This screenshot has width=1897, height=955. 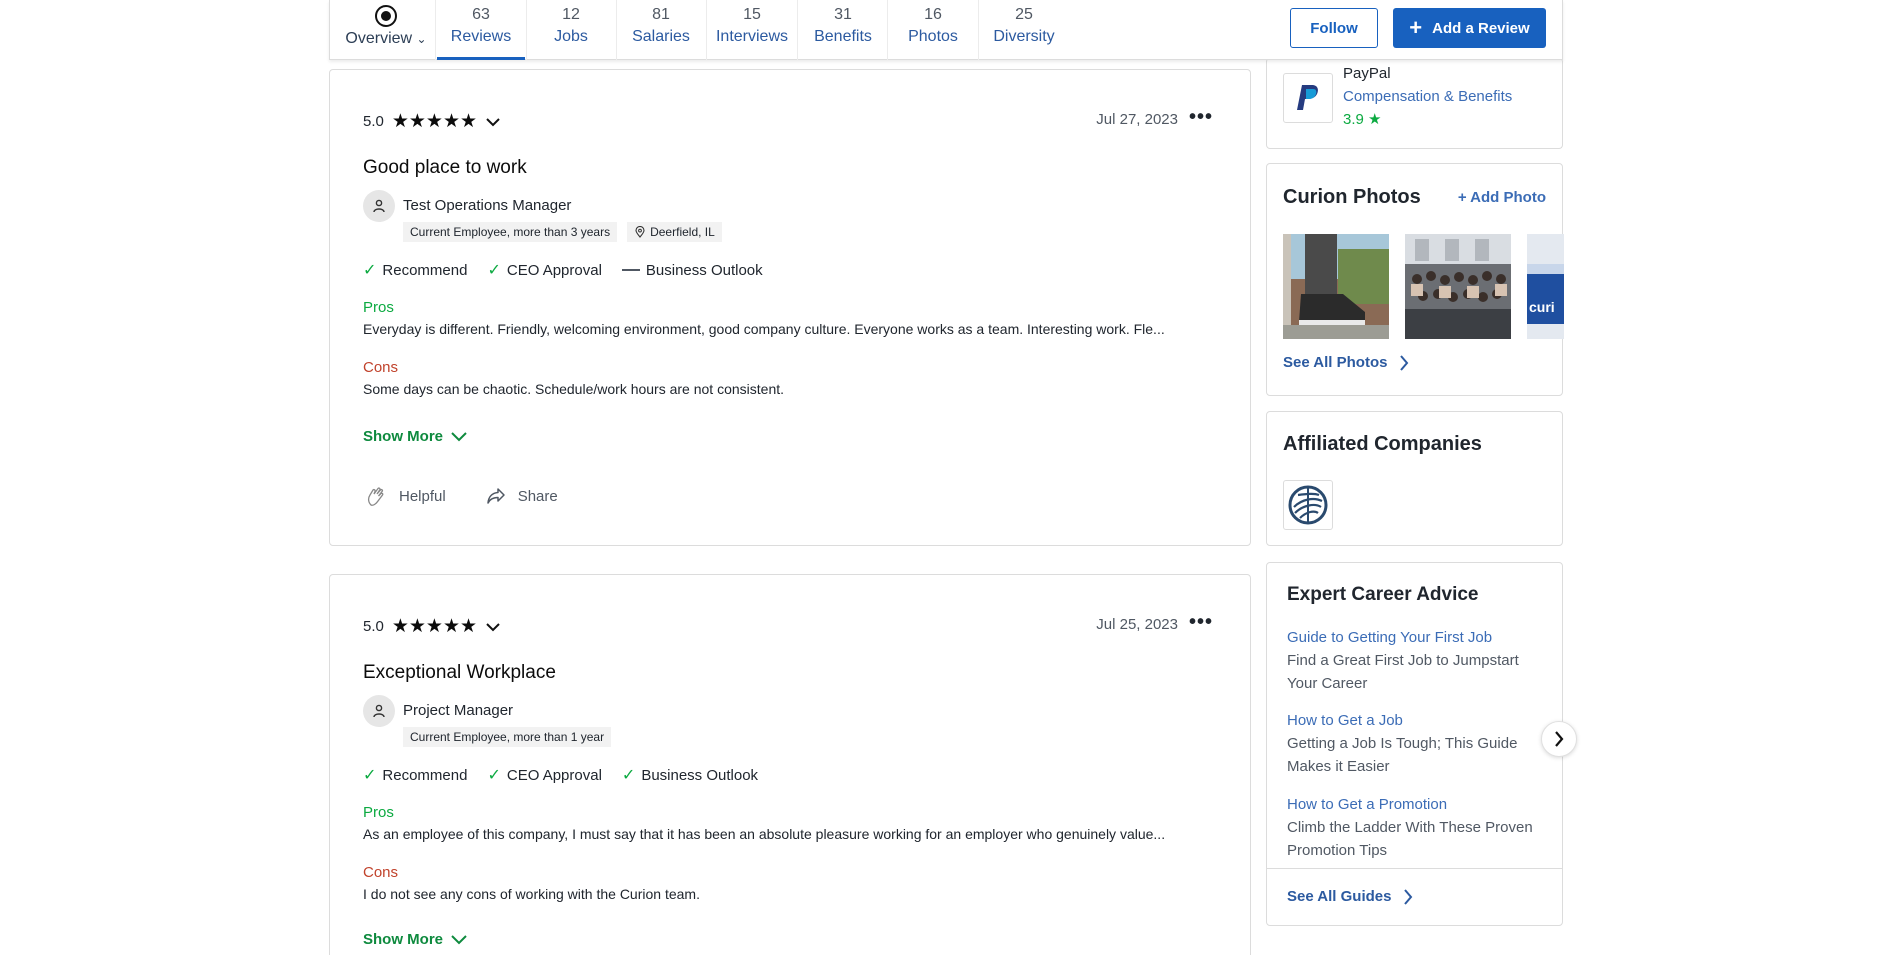 I want to click on employment-status: Current Employee, more than 1 year, so click(x=507, y=737).